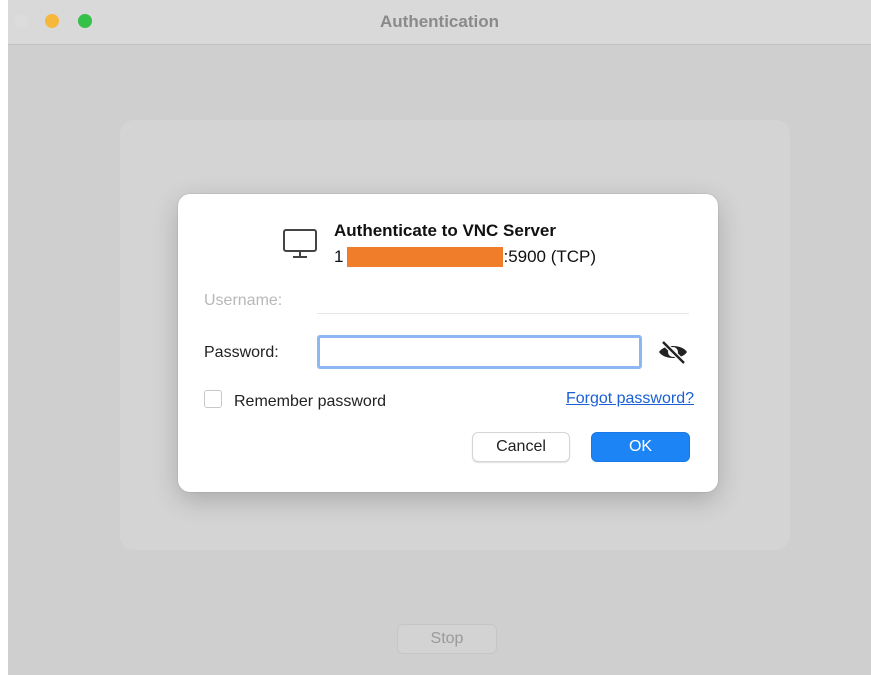  I want to click on redaction-block, so click(425, 257).